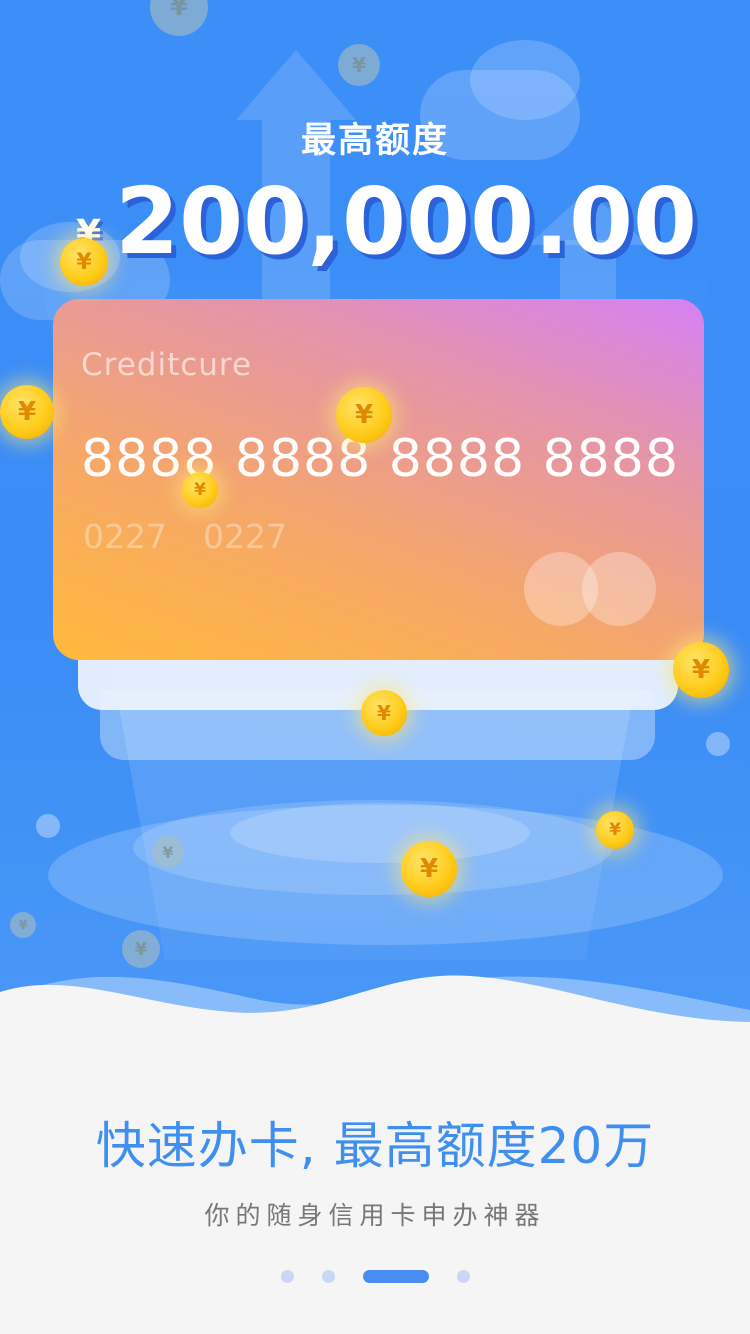 Image resolution: width=750 pixels, height=1334 pixels. What do you see at coordinates (525, 80) in the screenshot?
I see `cloud-decoration` at bounding box center [525, 80].